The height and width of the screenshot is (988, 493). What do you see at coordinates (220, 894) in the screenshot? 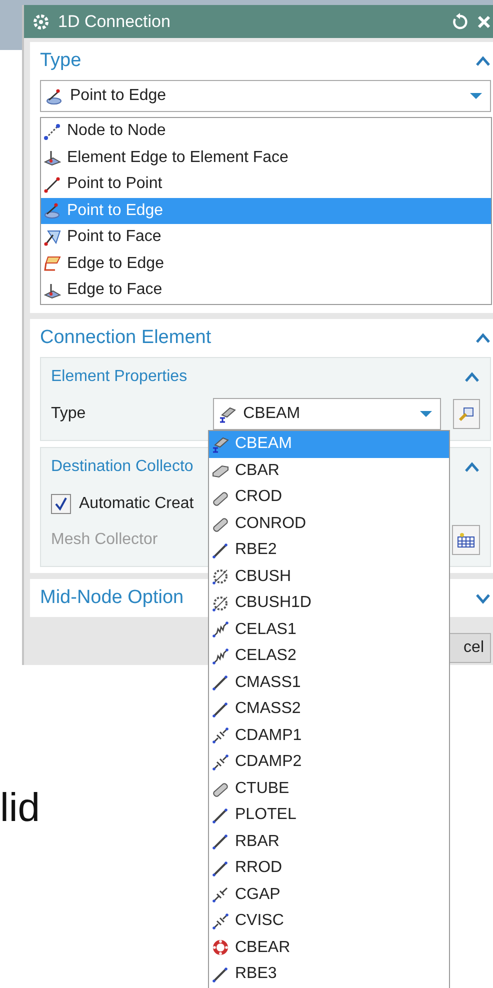
I see `gap-icon` at bounding box center [220, 894].